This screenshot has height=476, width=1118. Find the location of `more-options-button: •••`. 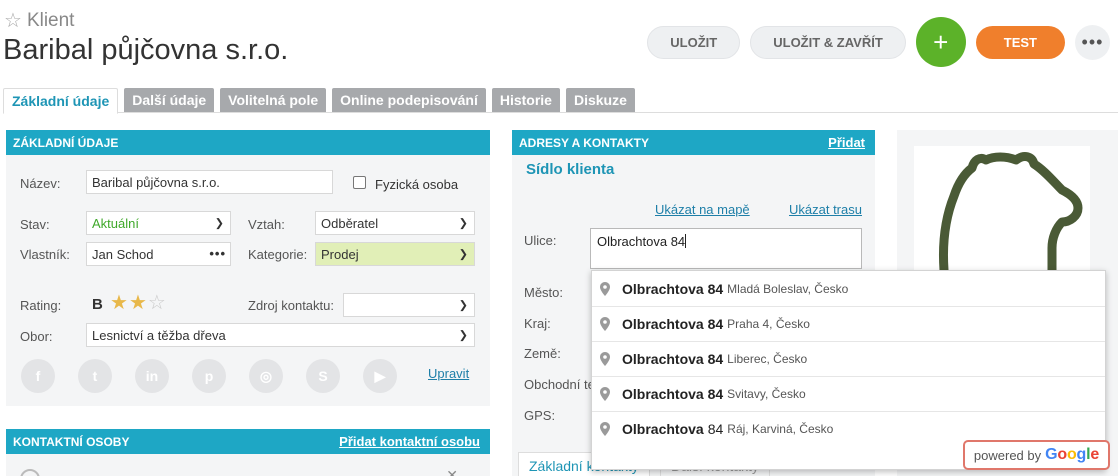

more-options-button: ••• is located at coordinates (1092, 42).